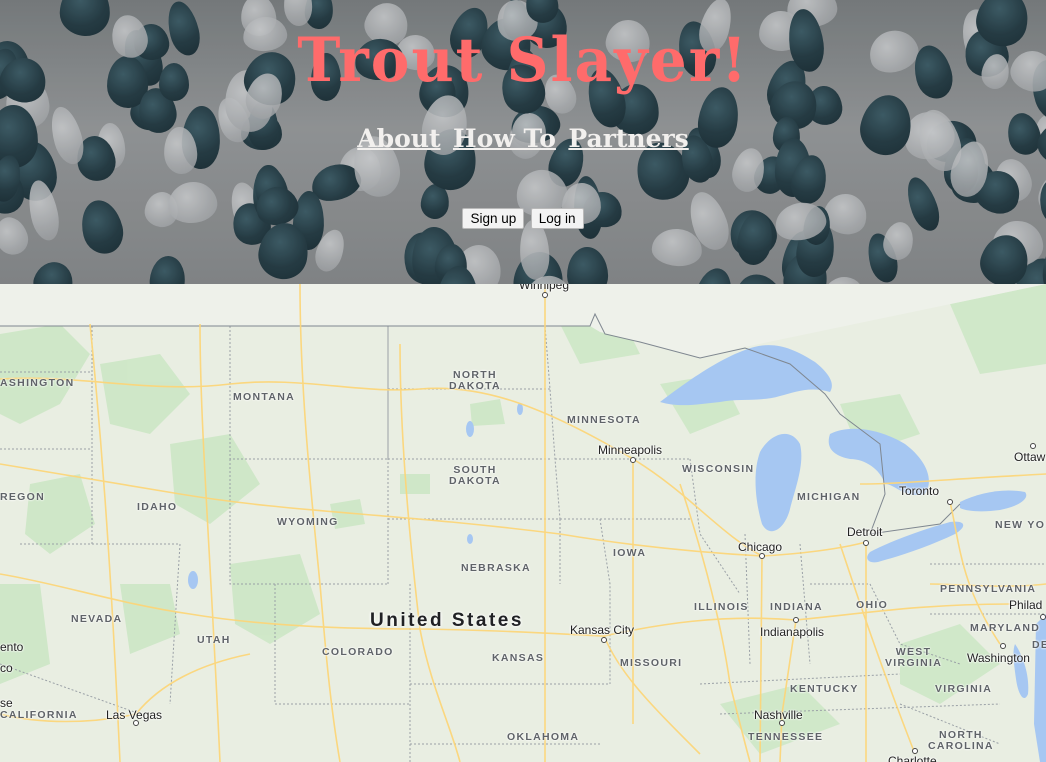 The width and height of the screenshot is (1046, 762). What do you see at coordinates (39, 715) in the screenshot?
I see `state-label-california: CALIFORNIA` at bounding box center [39, 715].